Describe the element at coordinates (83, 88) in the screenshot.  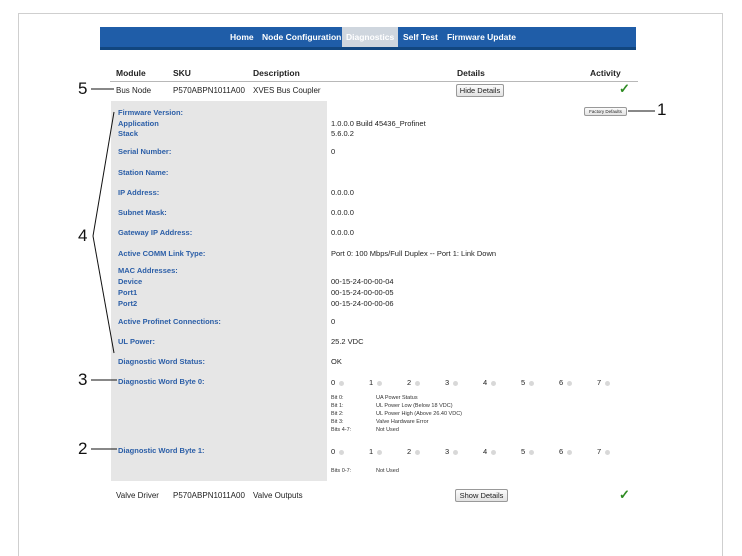
I see `callout-number-5: 5` at that location.